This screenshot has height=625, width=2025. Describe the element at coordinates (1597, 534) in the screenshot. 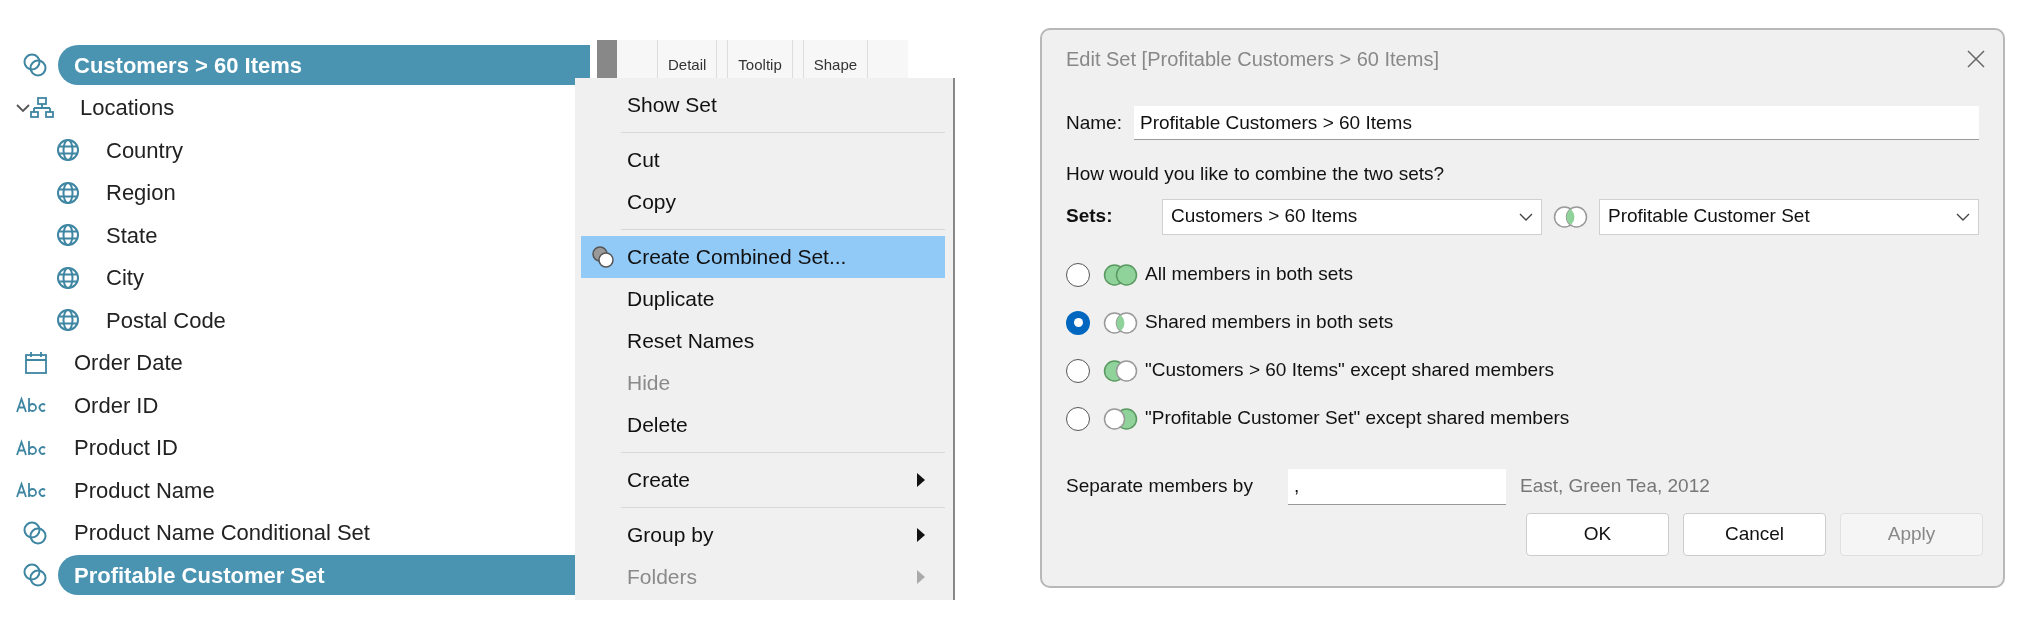

I see `dialog-button: OK` at that location.